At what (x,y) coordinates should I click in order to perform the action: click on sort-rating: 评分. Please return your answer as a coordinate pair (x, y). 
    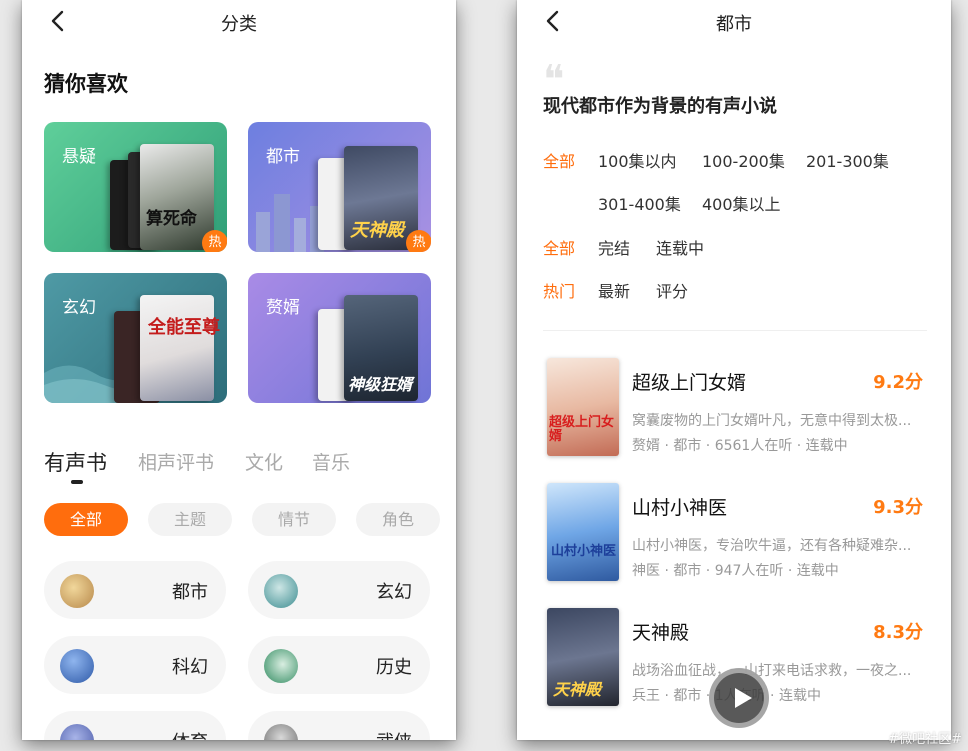
    Looking at the image, I should click on (672, 290).